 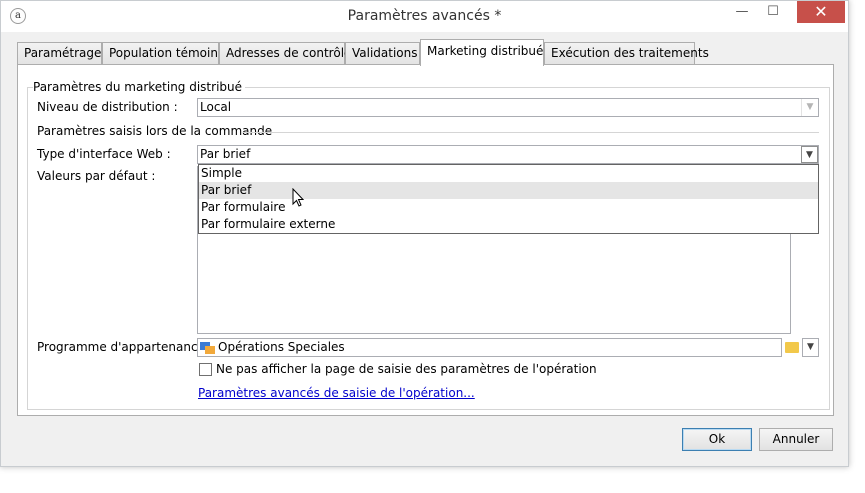 I want to click on tab-parametrage: Paramétrage, so click(x=59, y=53).